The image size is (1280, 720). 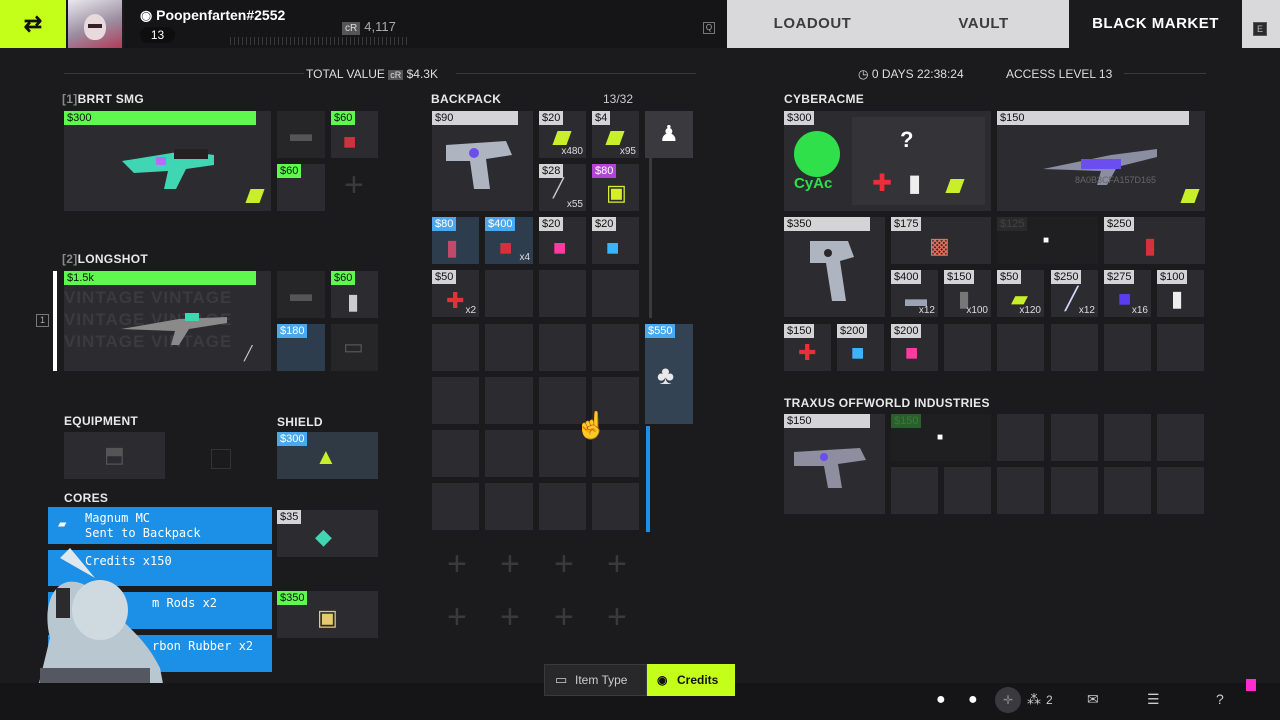 What do you see at coordinates (1034, 699) in the screenshot?
I see `squad-icon: ⁂` at bounding box center [1034, 699].